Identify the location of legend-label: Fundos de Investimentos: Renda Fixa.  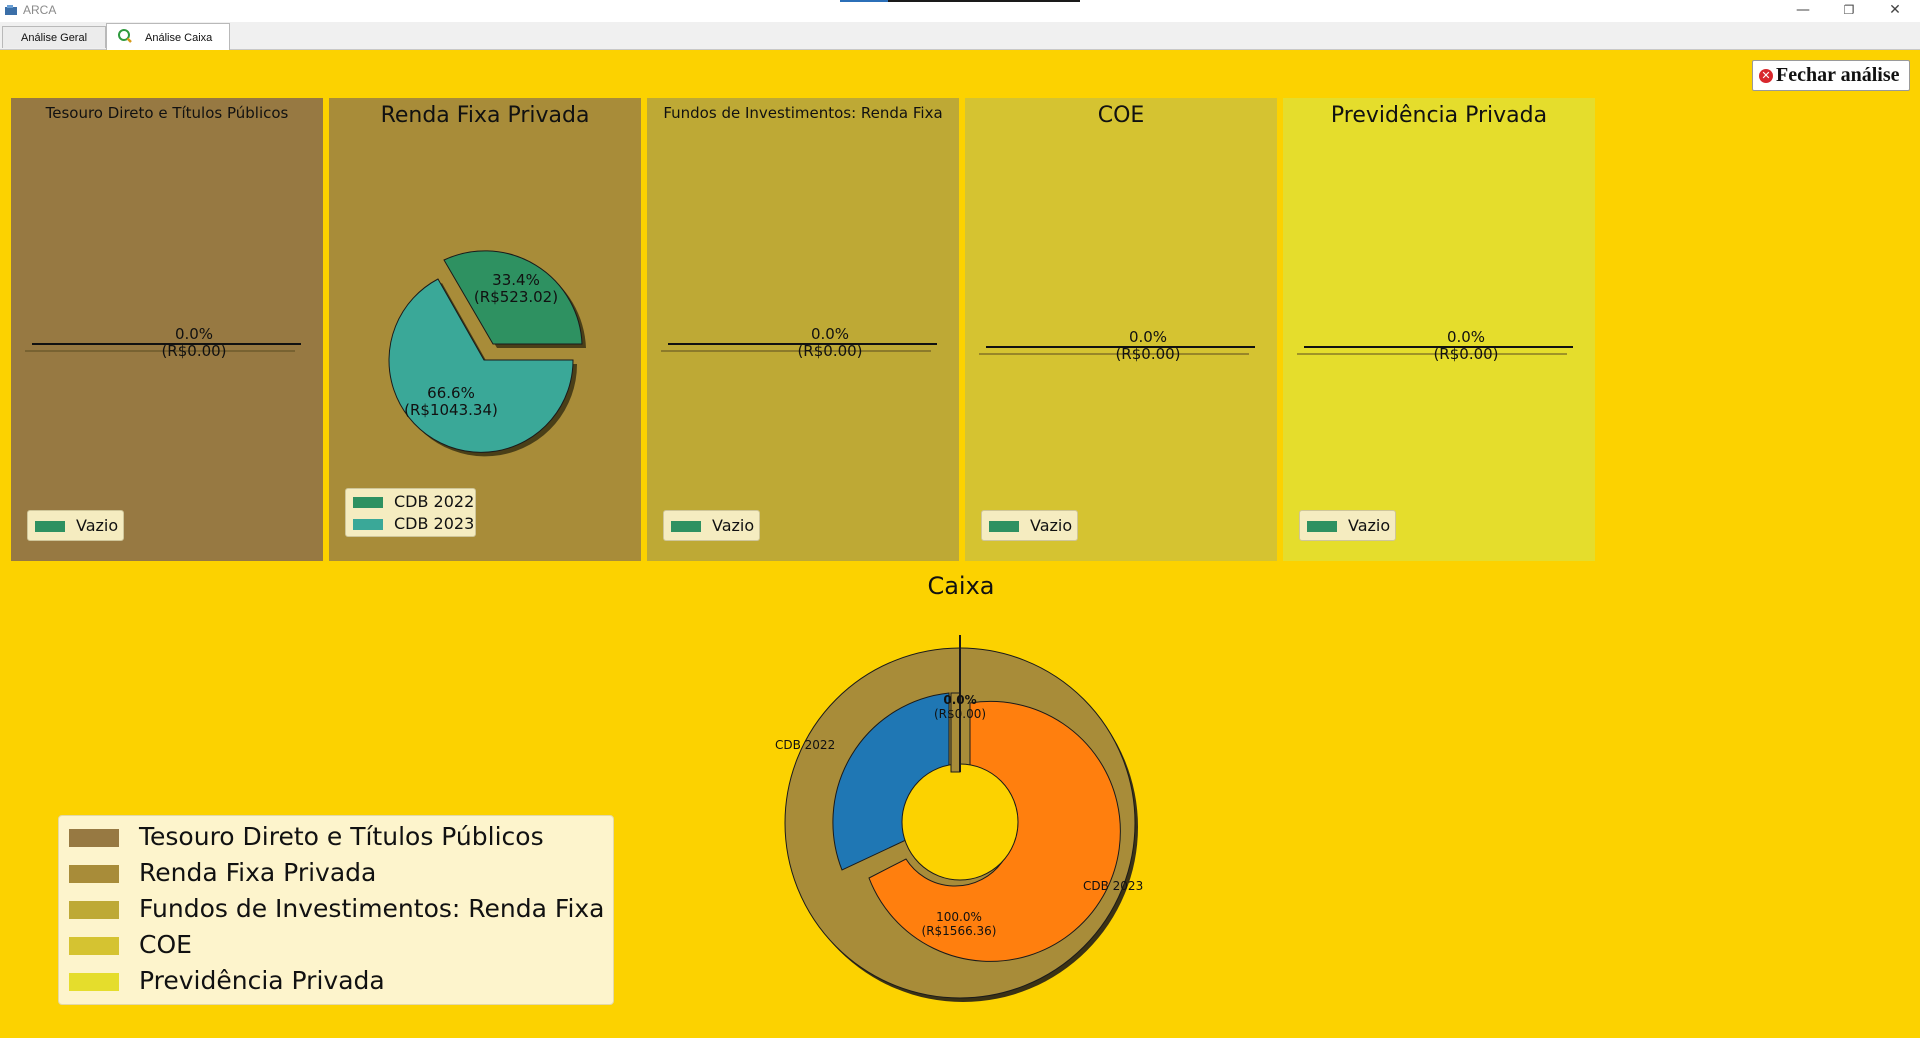
(372, 908).